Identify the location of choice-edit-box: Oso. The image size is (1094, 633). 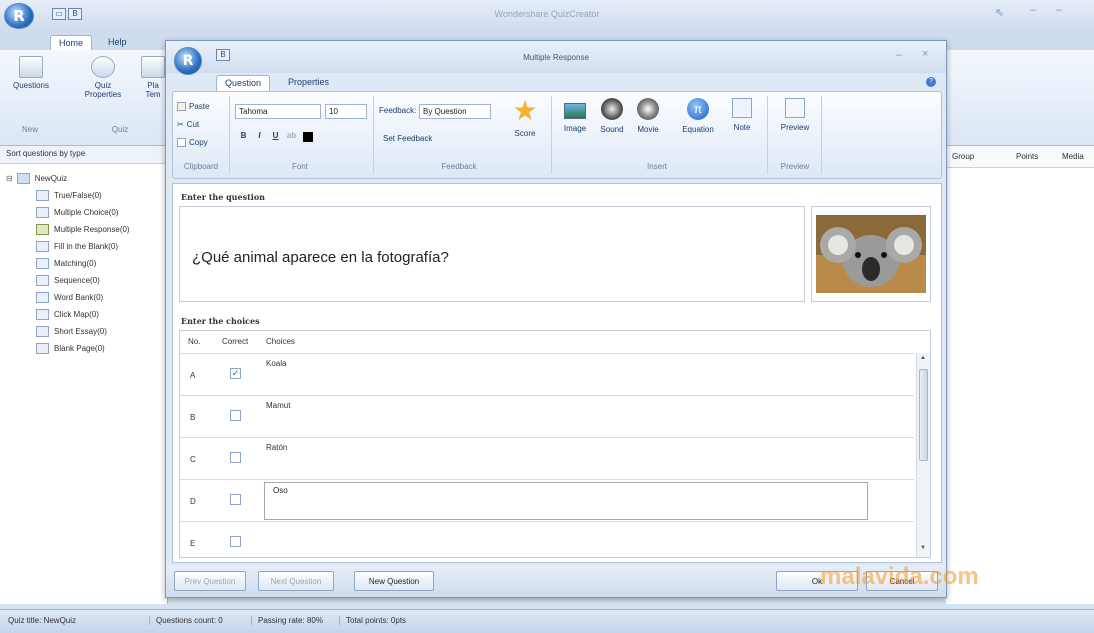
(566, 501).